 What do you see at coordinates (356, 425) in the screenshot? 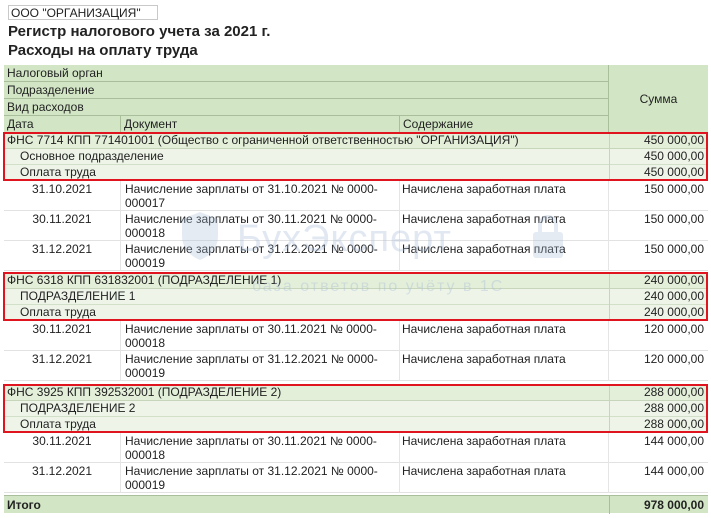
I see `group-expense-type-row: Оплата труда 288 000,00` at bounding box center [356, 425].